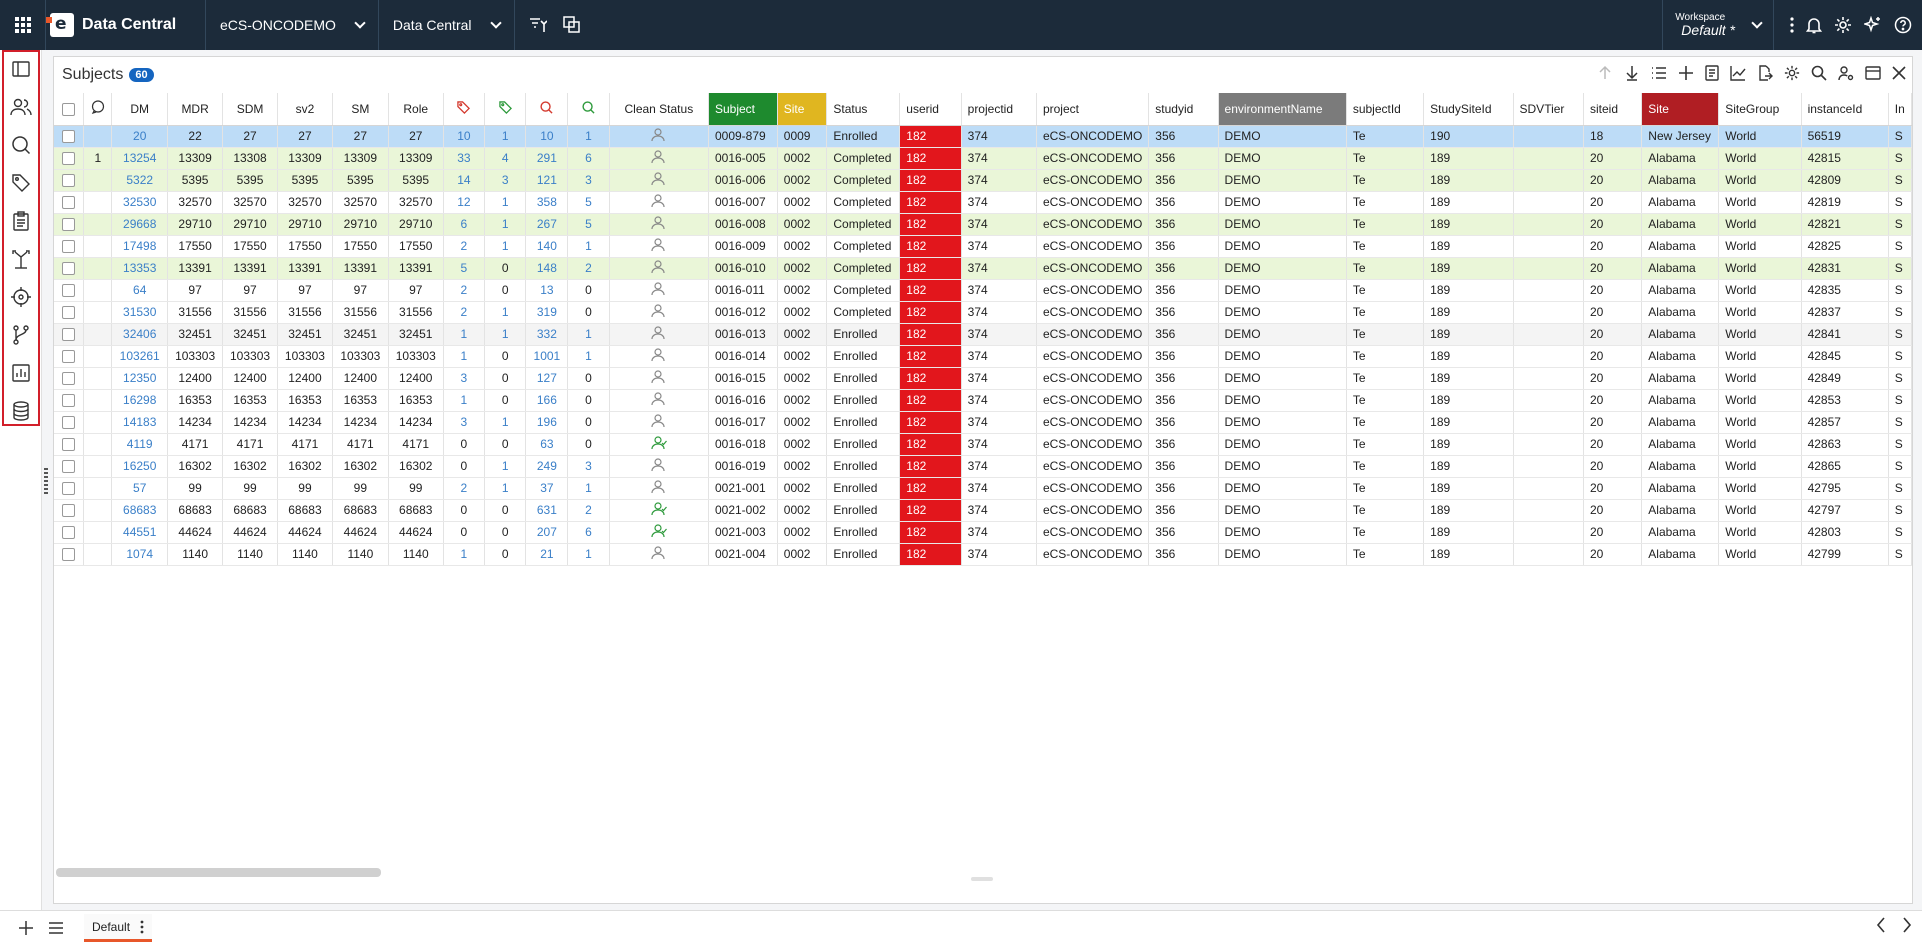 The width and height of the screenshot is (1922, 945). I want to click on column-header-project: project, so click(1093, 109).